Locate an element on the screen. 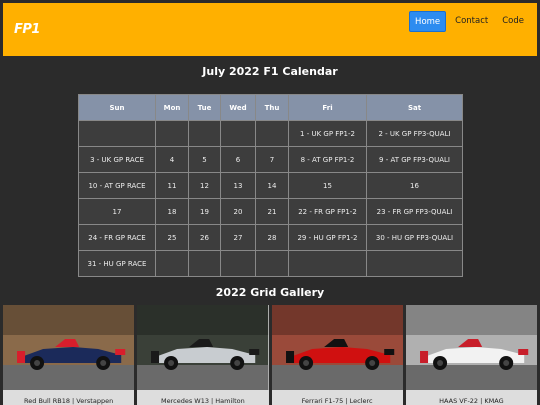 Image resolution: width=540 pixels, height=405 pixels. calendar-day-cell: 19 is located at coordinates (204, 211).